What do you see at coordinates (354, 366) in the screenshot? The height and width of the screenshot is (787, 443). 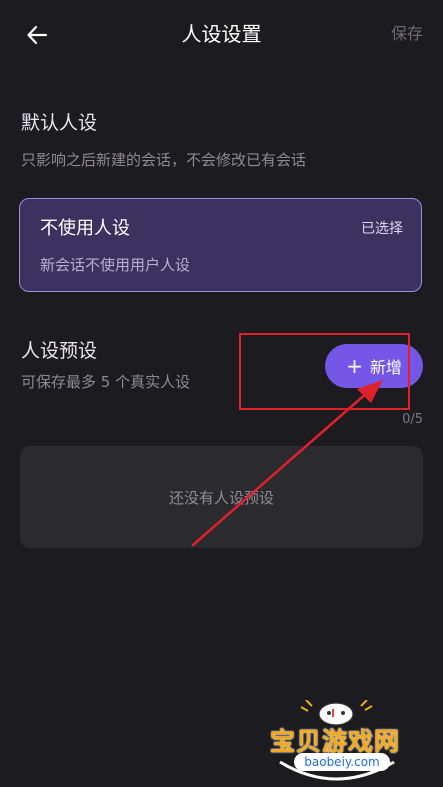 I see `plus-icon: +` at bounding box center [354, 366].